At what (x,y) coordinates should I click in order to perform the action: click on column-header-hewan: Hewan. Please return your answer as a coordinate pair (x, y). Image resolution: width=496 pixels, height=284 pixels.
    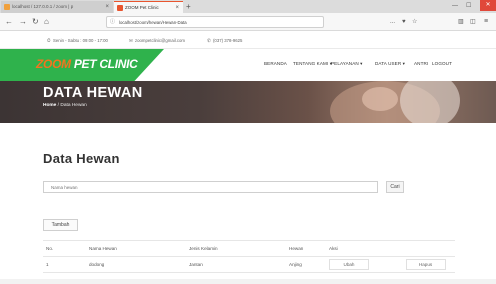
    Looking at the image, I should click on (306, 248).